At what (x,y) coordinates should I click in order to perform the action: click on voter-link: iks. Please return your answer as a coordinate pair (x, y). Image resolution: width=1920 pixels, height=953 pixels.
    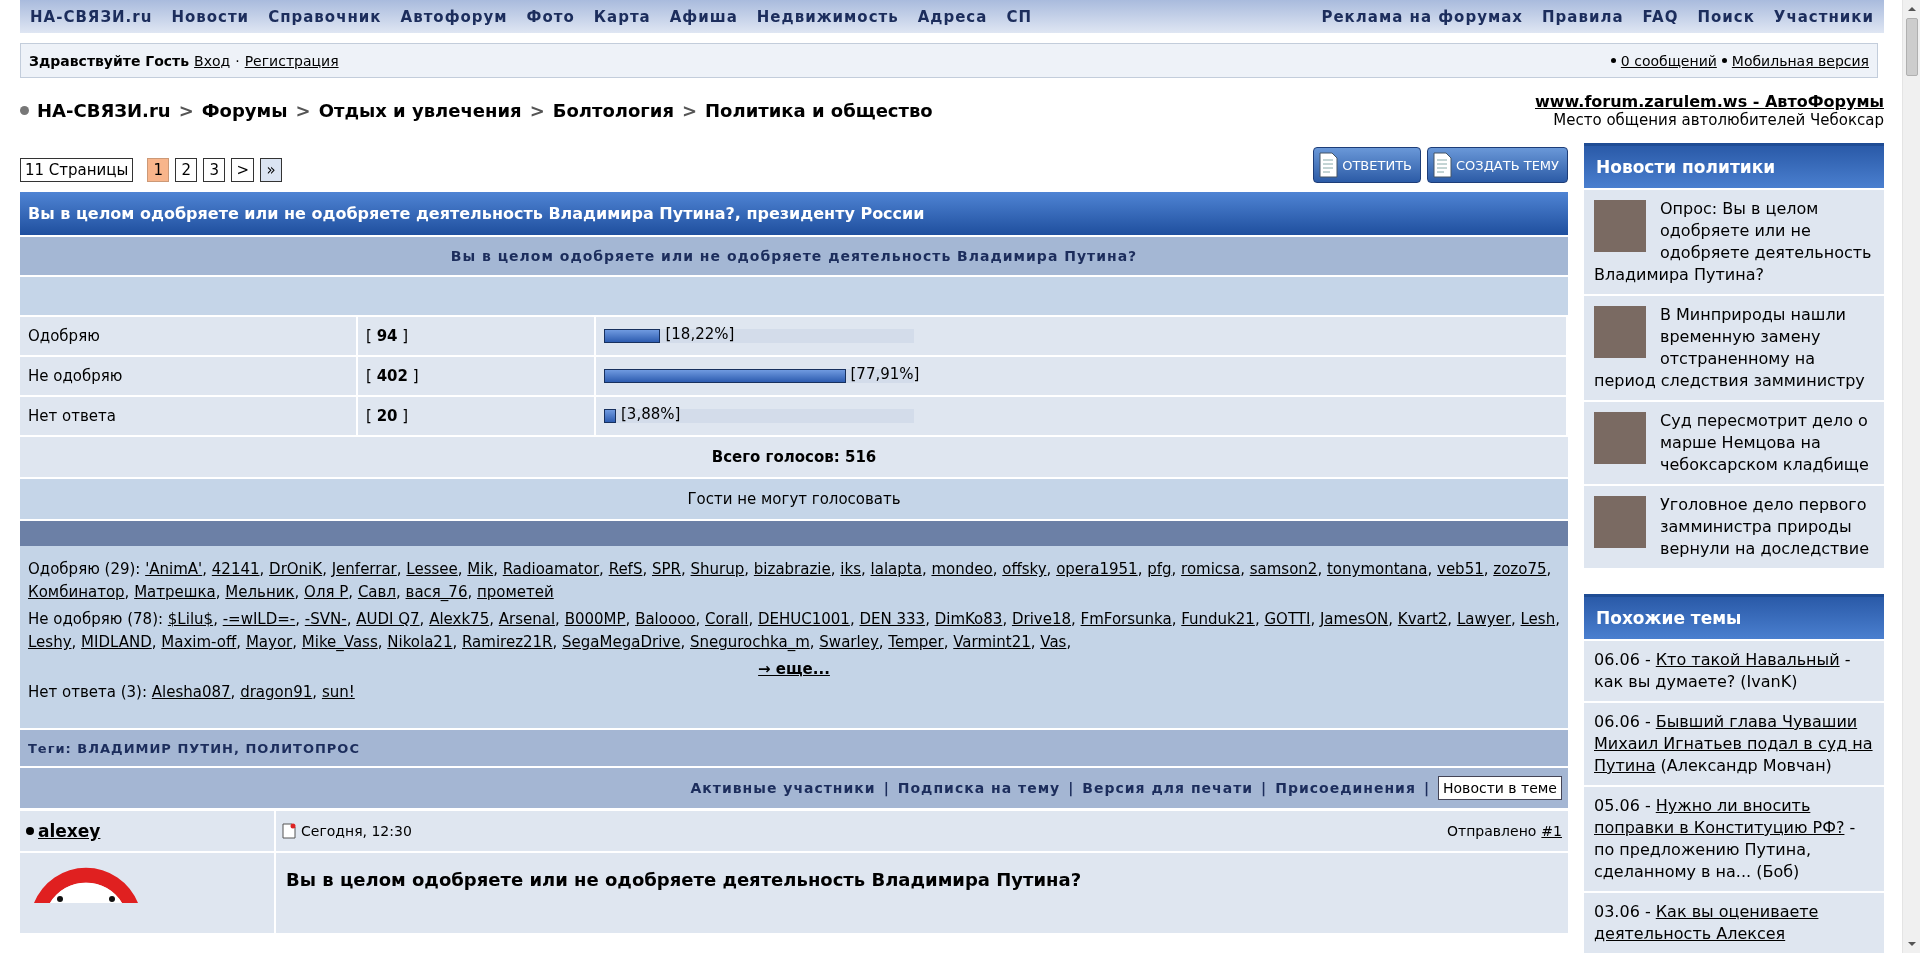
    Looking at the image, I should click on (850, 569).